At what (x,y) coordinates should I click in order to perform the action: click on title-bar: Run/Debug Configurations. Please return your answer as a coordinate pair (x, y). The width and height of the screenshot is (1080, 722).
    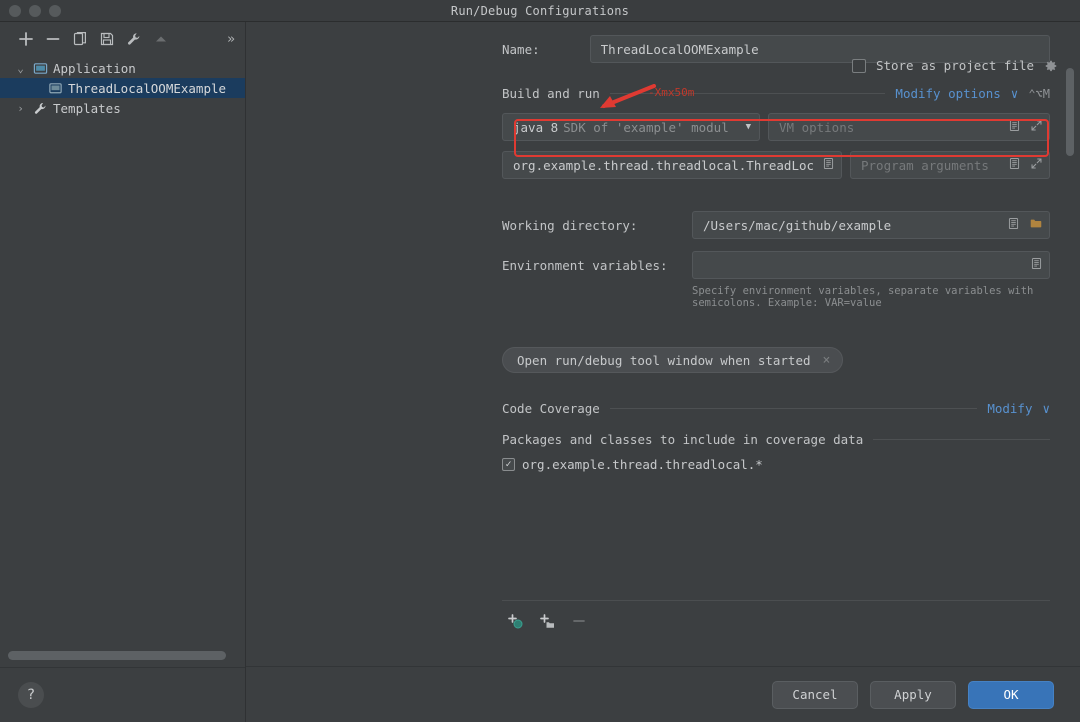
    Looking at the image, I should click on (540, 11).